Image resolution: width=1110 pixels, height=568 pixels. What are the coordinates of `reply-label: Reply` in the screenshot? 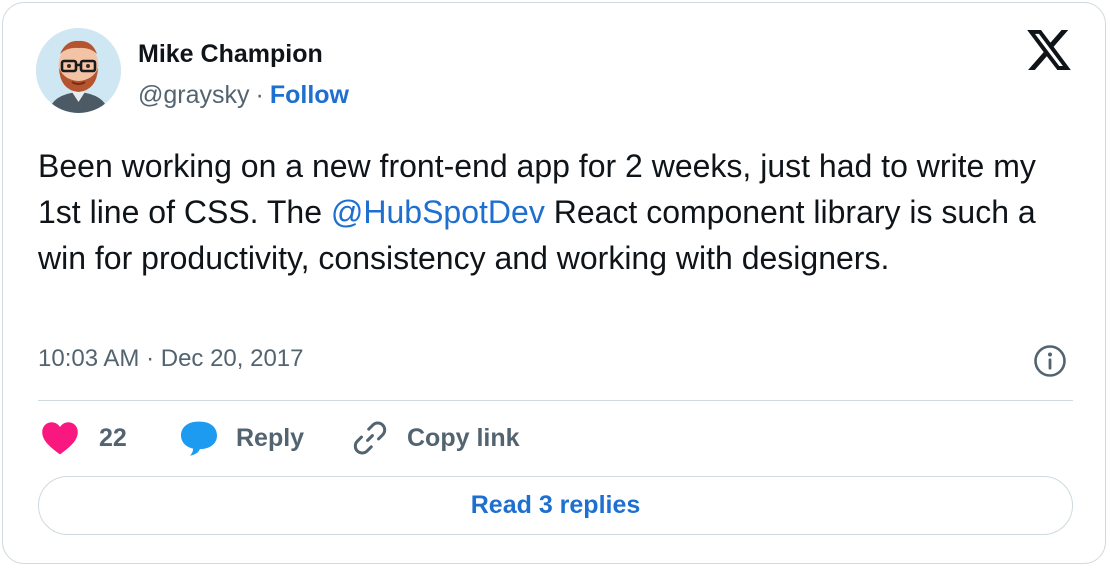 It's located at (270, 437).